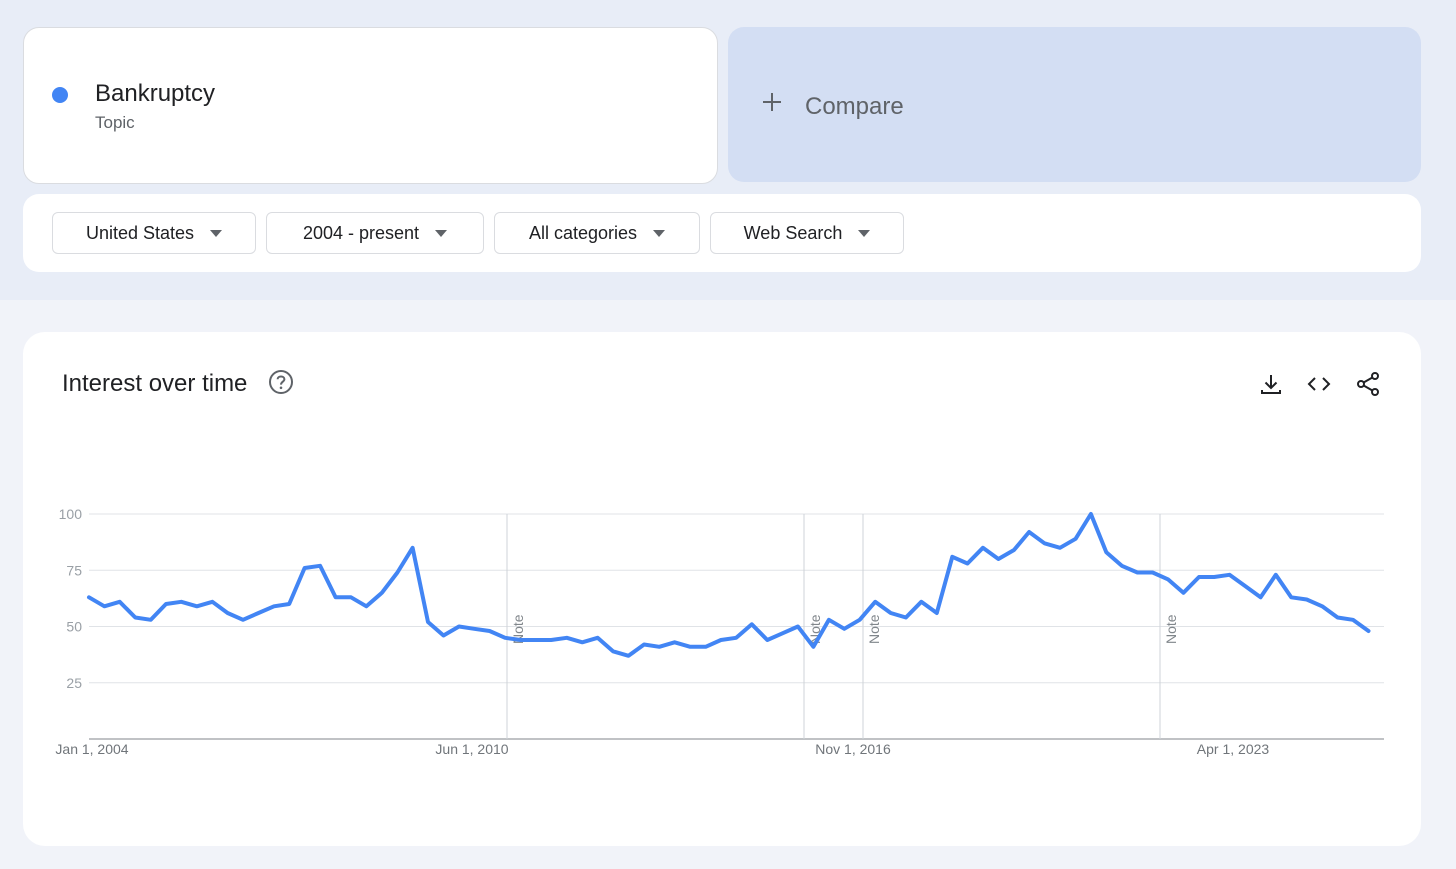 The height and width of the screenshot is (869, 1456). What do you see at coordinates (1233, 749) in the screenshot?
I see `x-tick-label: Apr 1, 2023` at bounding box center [1233, 749].